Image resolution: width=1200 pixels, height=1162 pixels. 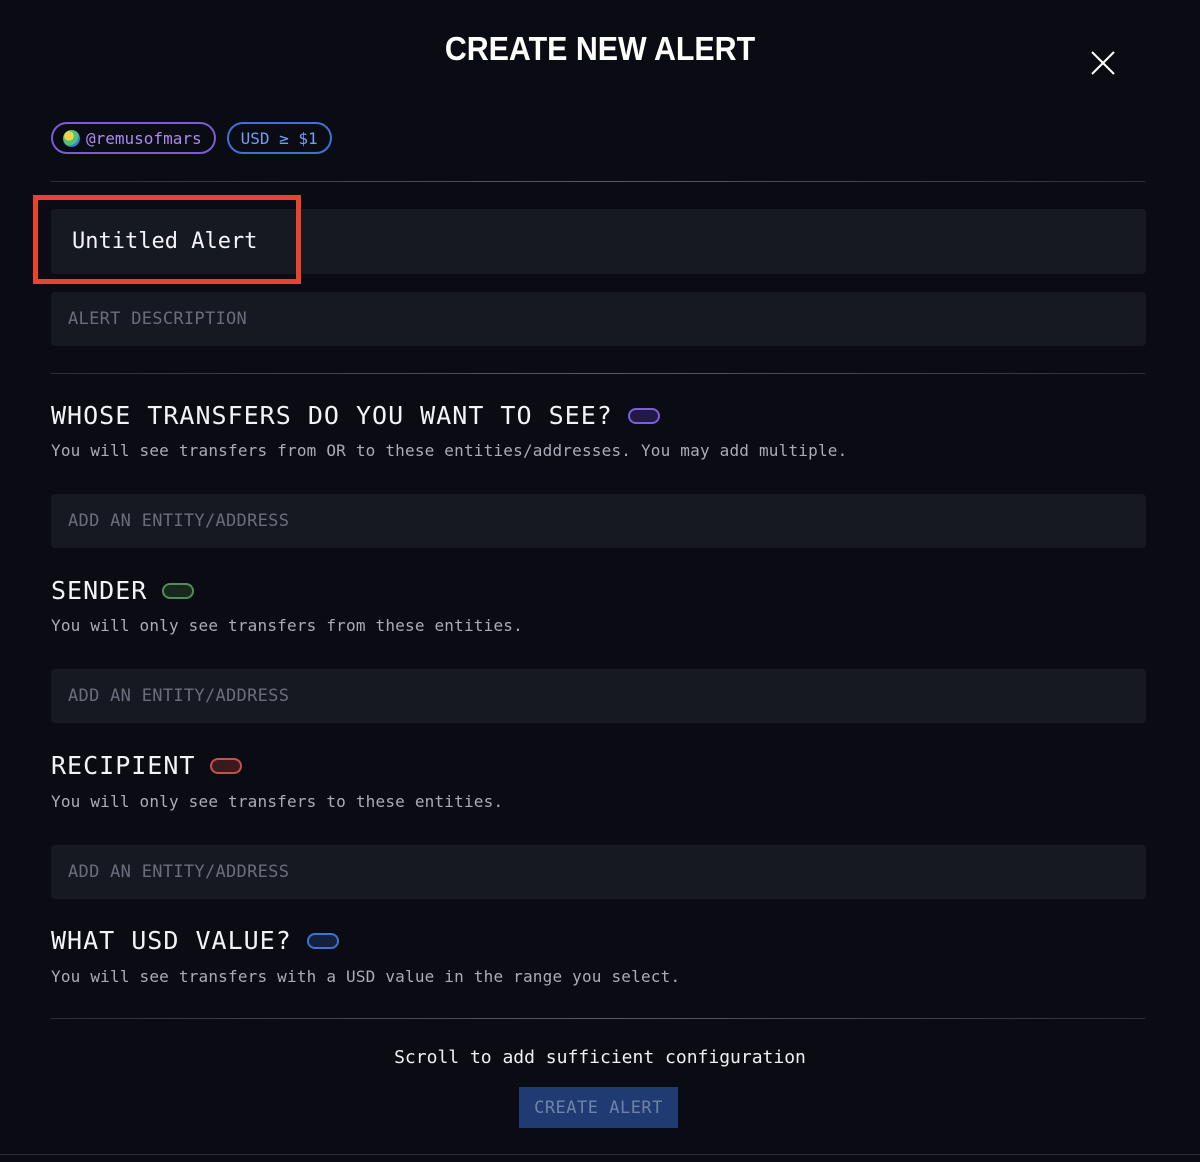 I want to click on create-alert-button: CREATE ALERT, so click(x=598, y=1107).